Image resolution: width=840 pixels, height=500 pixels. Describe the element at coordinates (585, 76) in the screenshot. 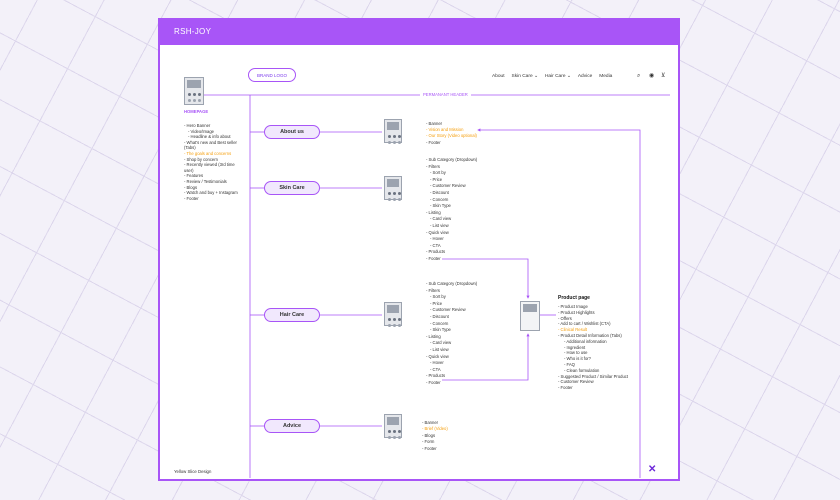

I see `nav-advice: Advice` at that location.